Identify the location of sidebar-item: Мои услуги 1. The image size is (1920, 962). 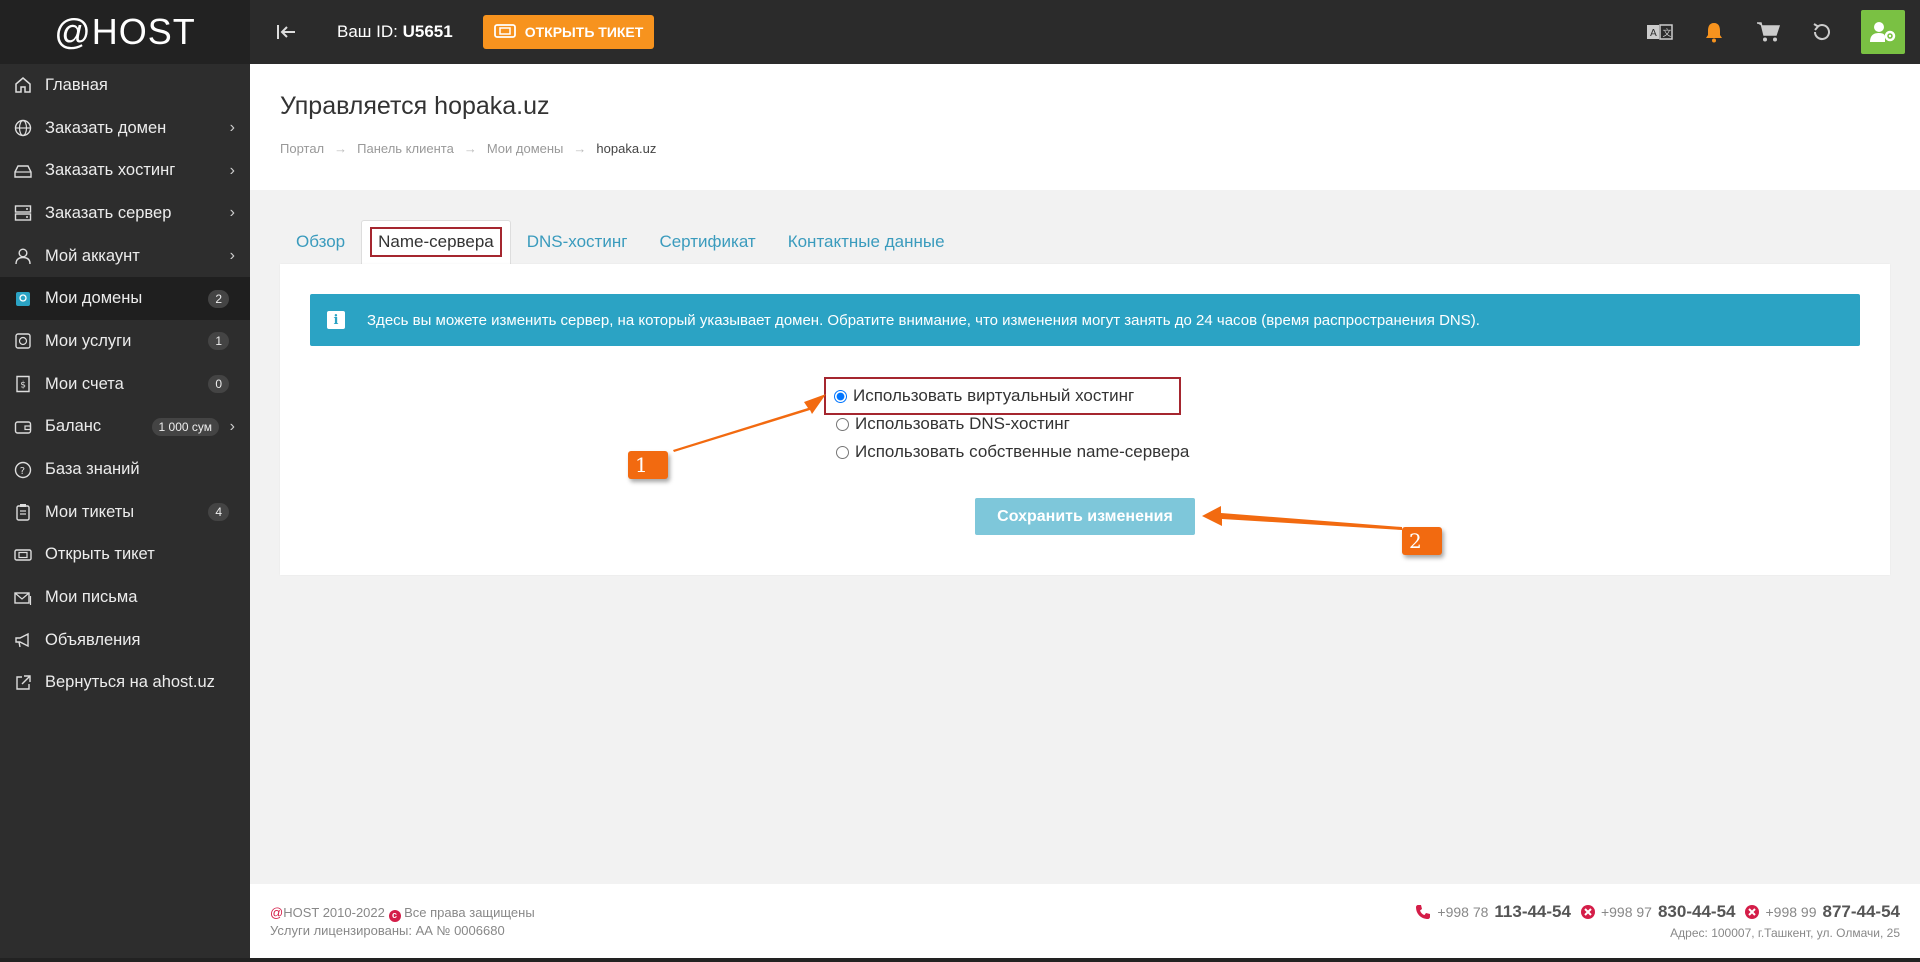
(125, 341).